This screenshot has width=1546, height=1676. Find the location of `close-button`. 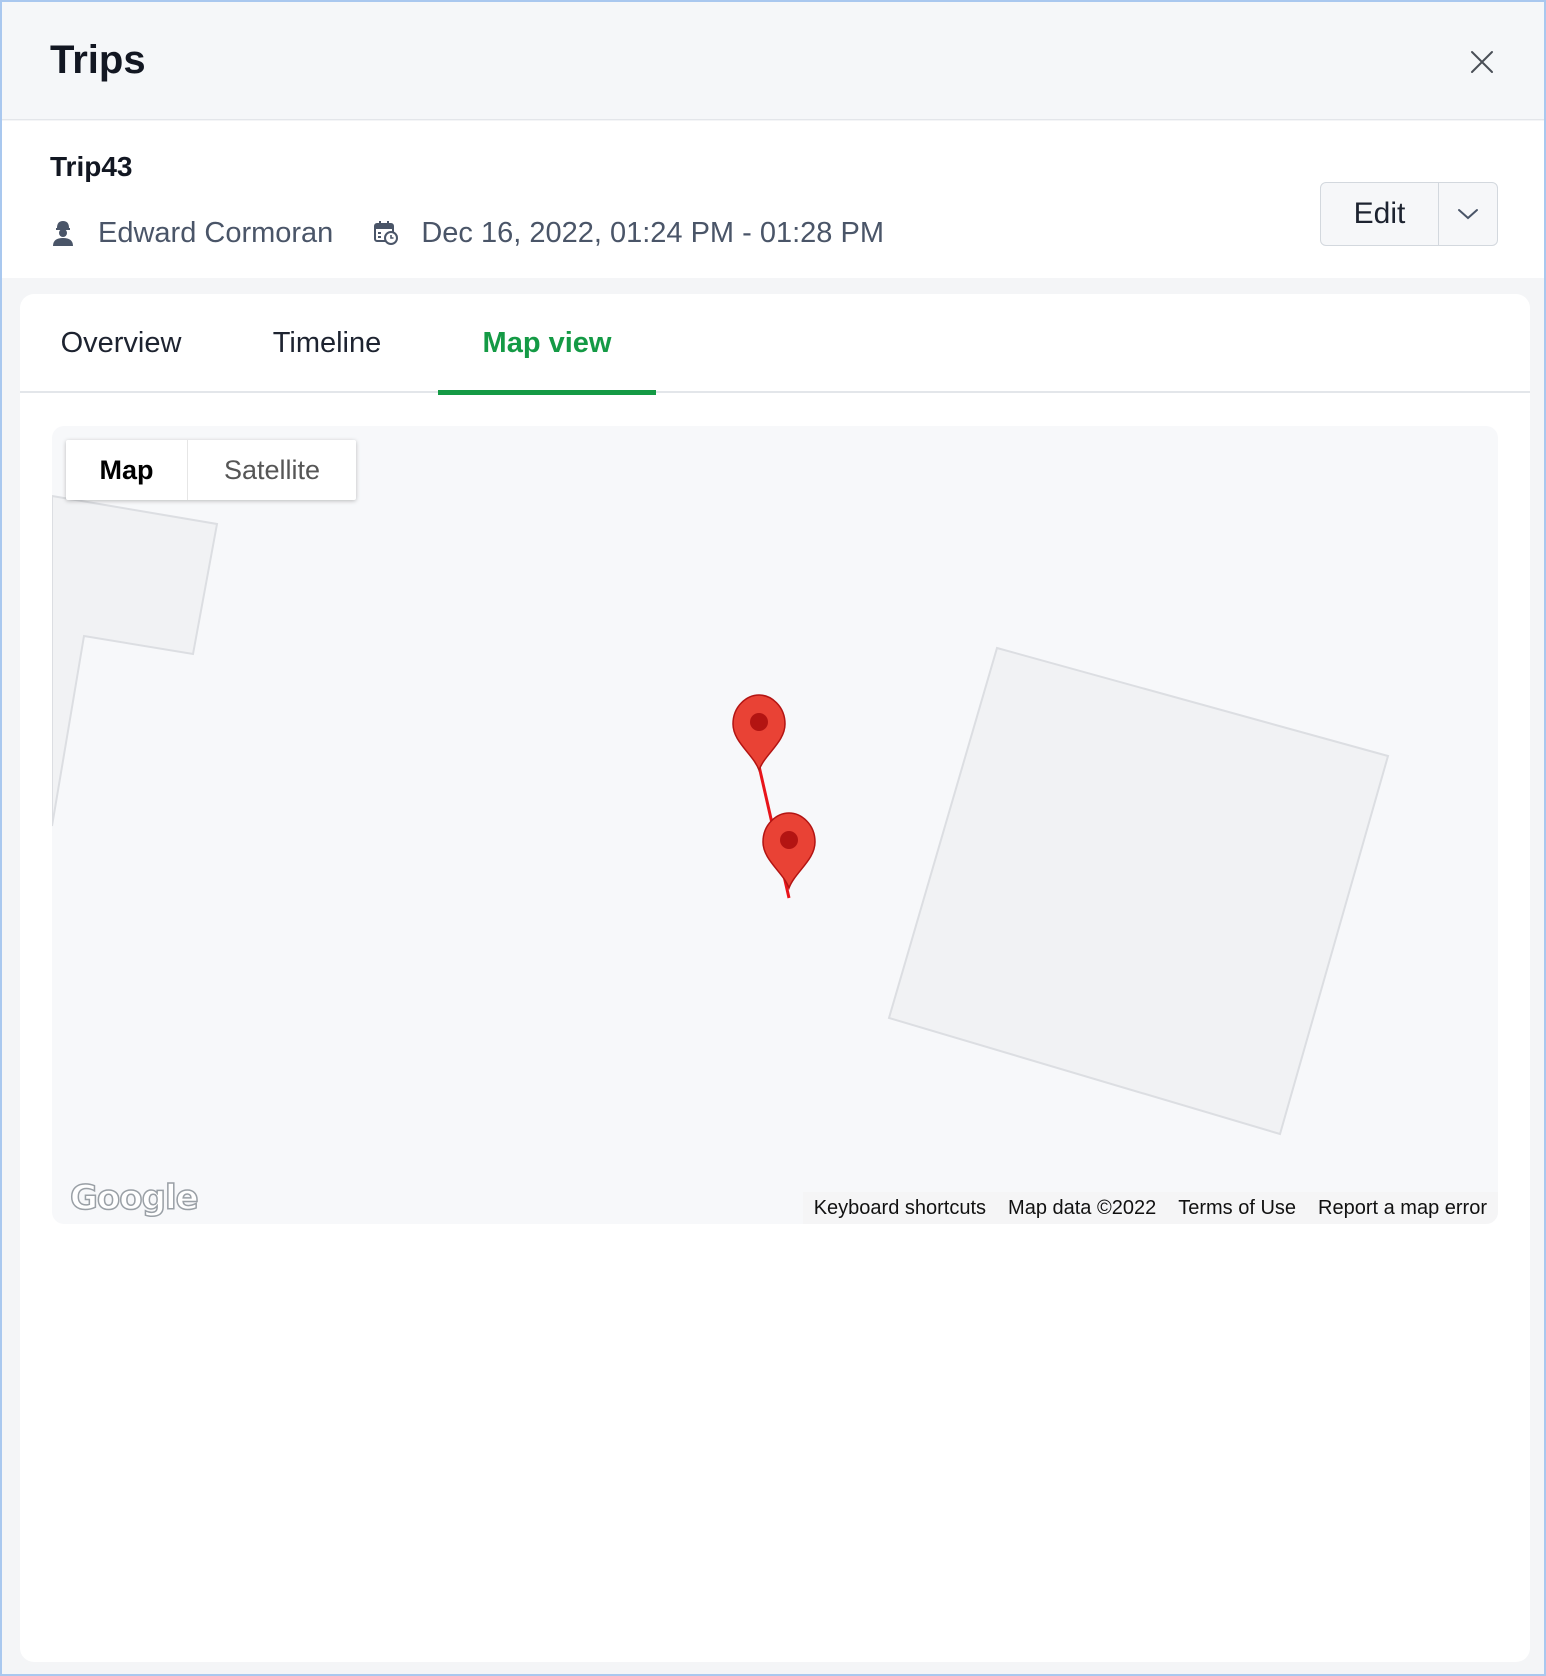

close-button is located at coordinates (1482, 62).